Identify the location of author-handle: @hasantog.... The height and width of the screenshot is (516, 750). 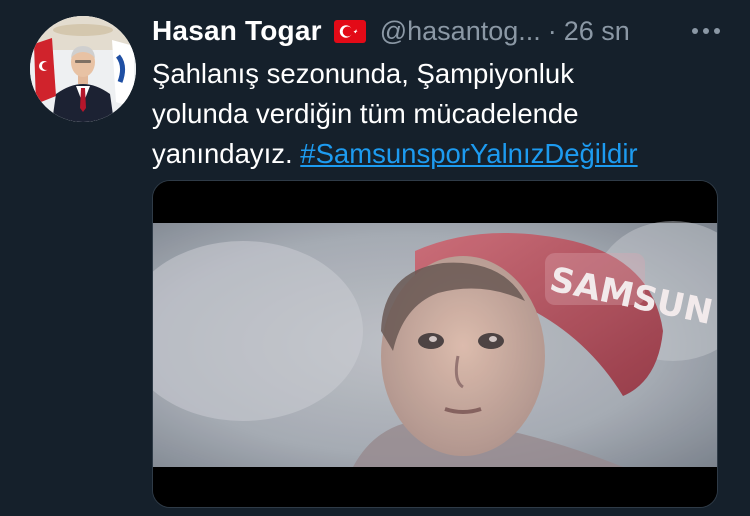
(460, 31).